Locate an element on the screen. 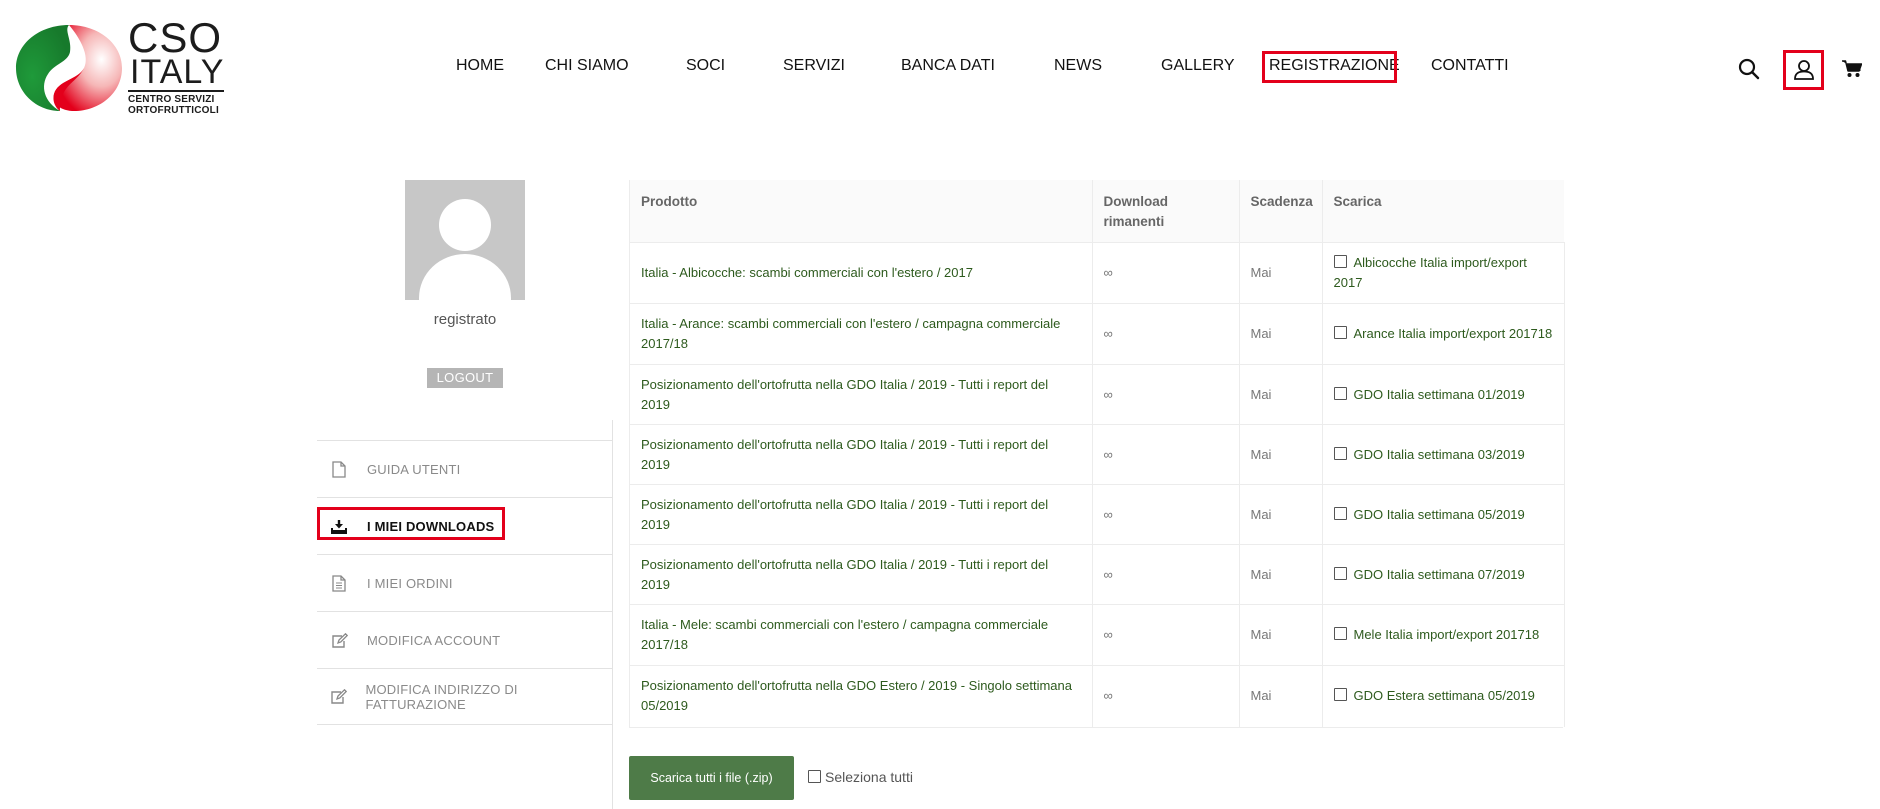 Image resolution: width=1880 pixels, height=809 pixels. nav-soci: SOCI is located at coordinates (705, 66).